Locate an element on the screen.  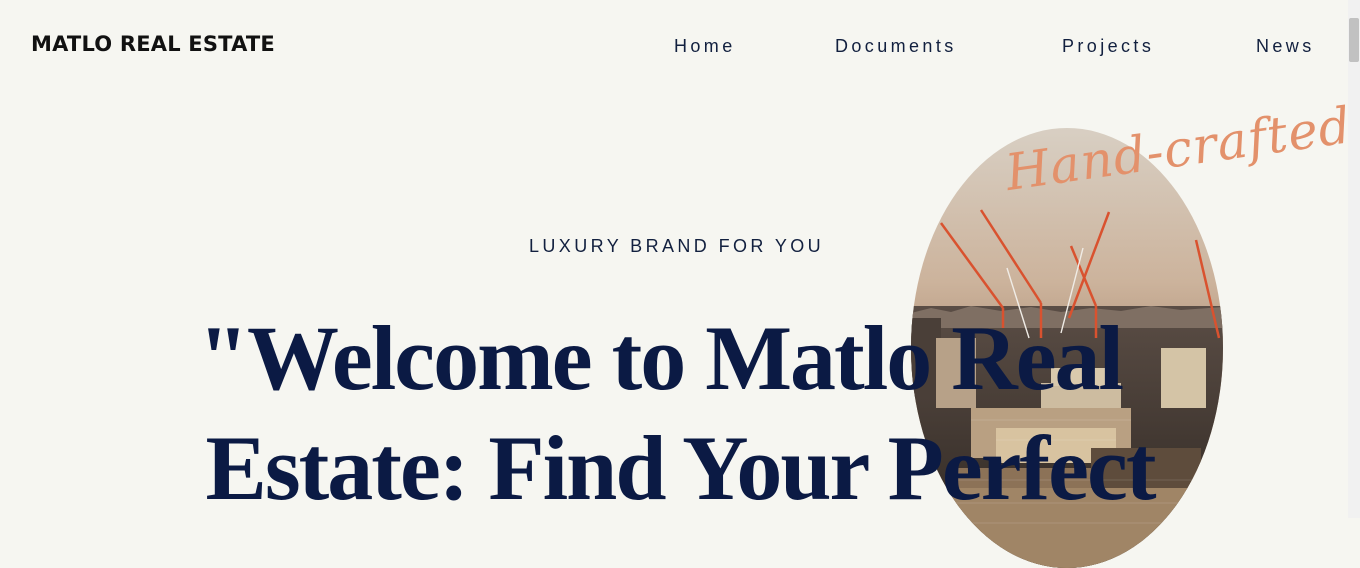
page-scrollbar is located at coordinates (1354, 259).